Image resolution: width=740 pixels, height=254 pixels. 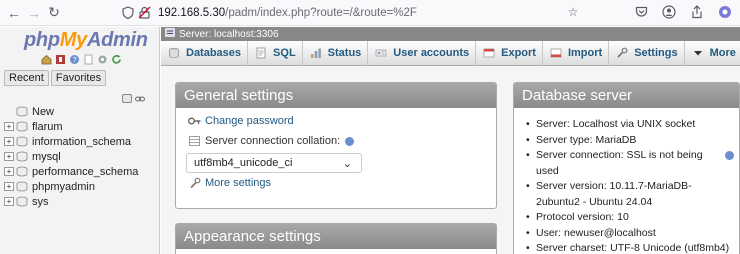 What do you see at coordinates (133, 98) in the screenshot?
I see `tree-controls` at bounding box center [133, 98].